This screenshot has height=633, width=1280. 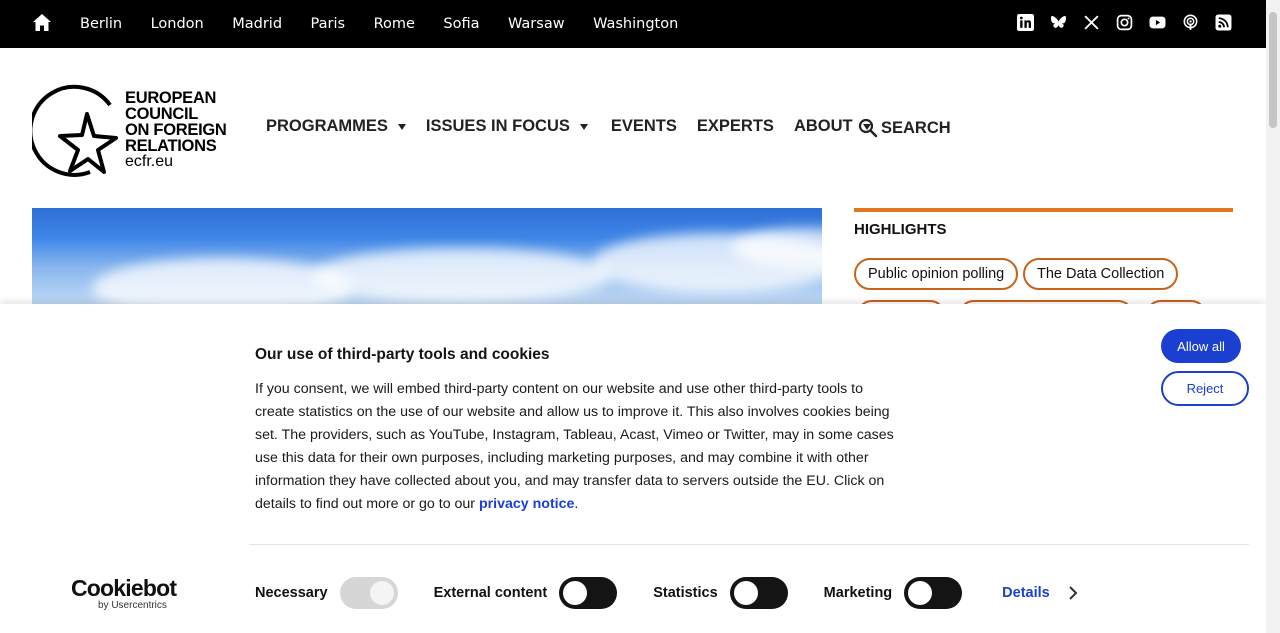 I want to click on city-link-washington: Washington, so click(x=635, y=24).